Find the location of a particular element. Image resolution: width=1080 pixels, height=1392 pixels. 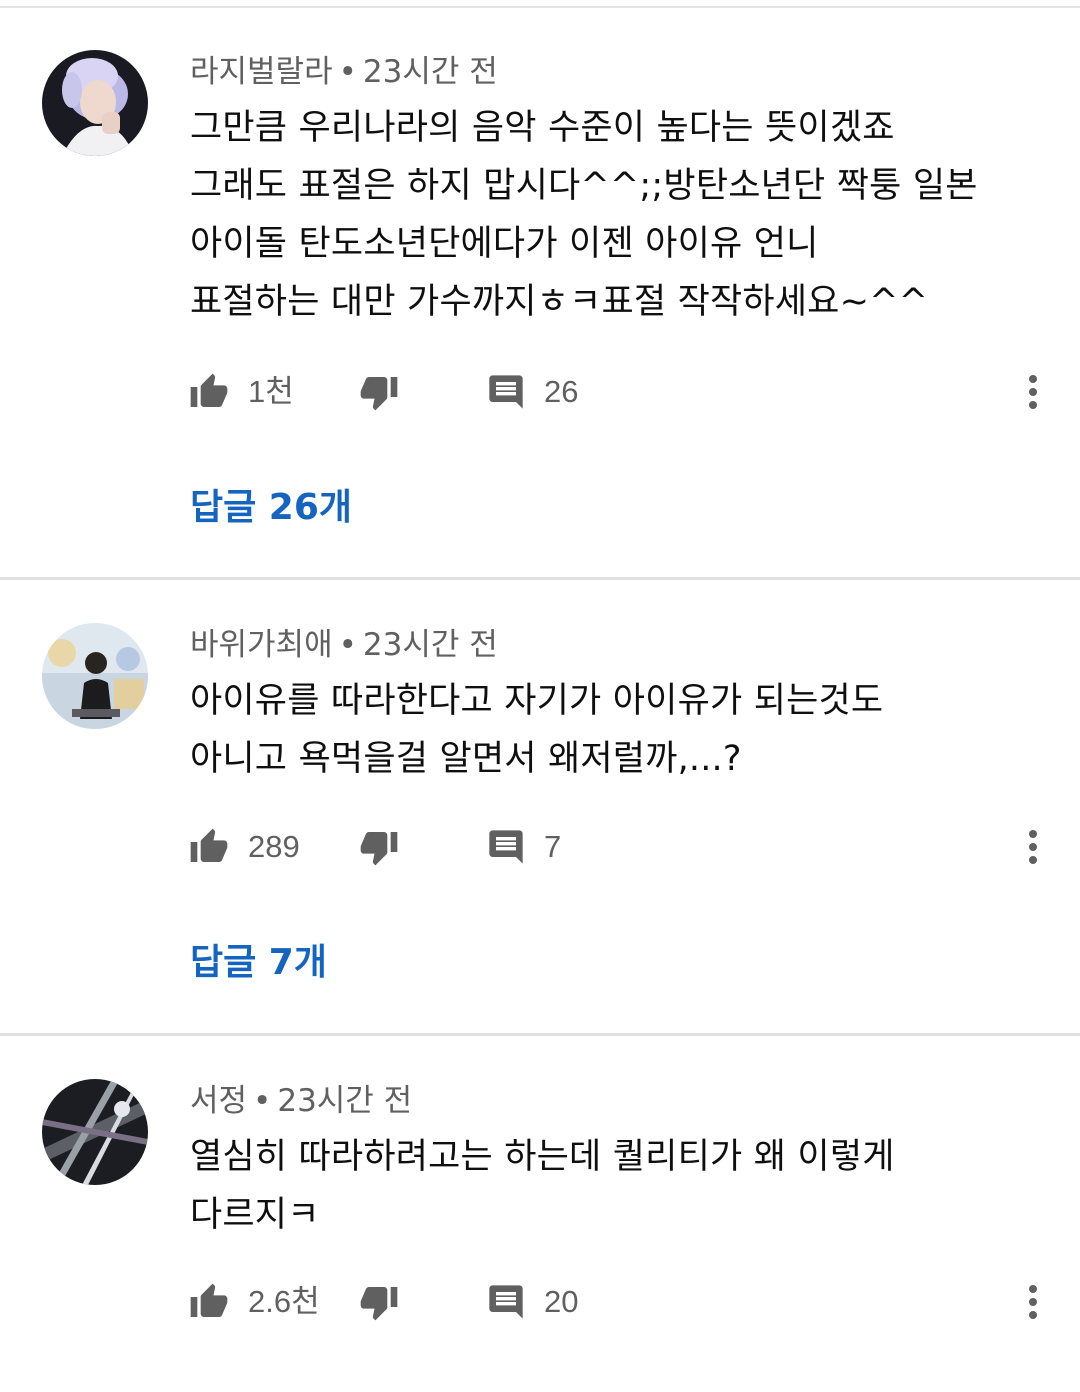

comment-meta: 라지벌랄라 • 23시간 전 is located at coordinates (344, 72).